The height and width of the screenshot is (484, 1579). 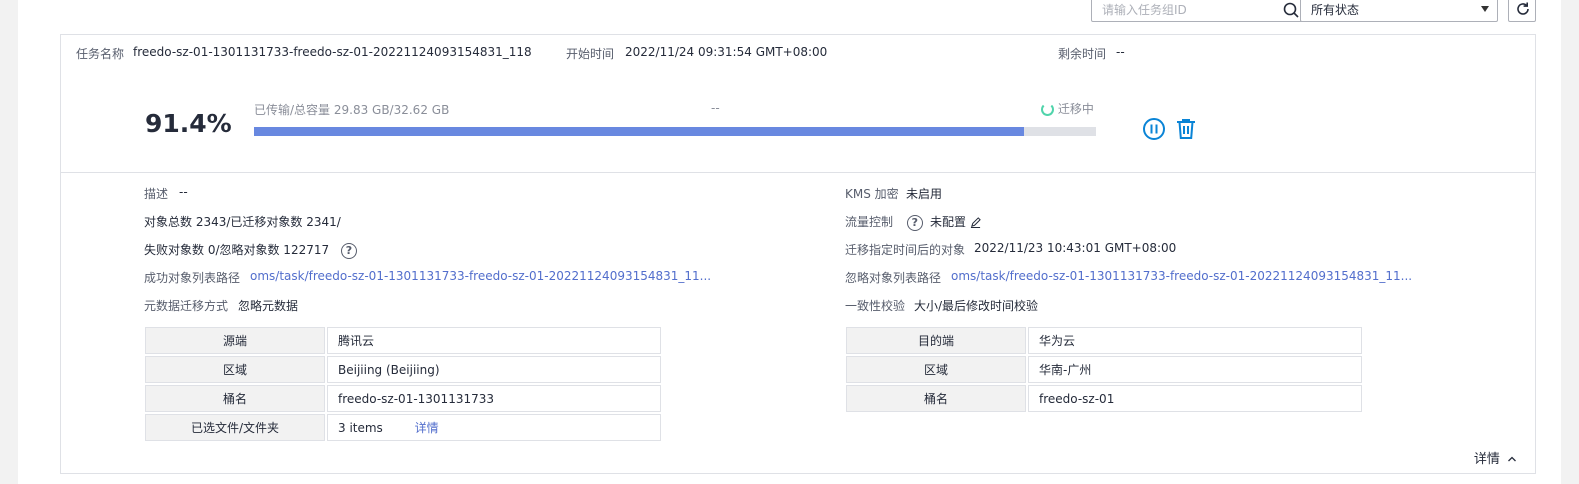 I want to click on dest-end-value: 华为云, so click(x=1195, y=340).